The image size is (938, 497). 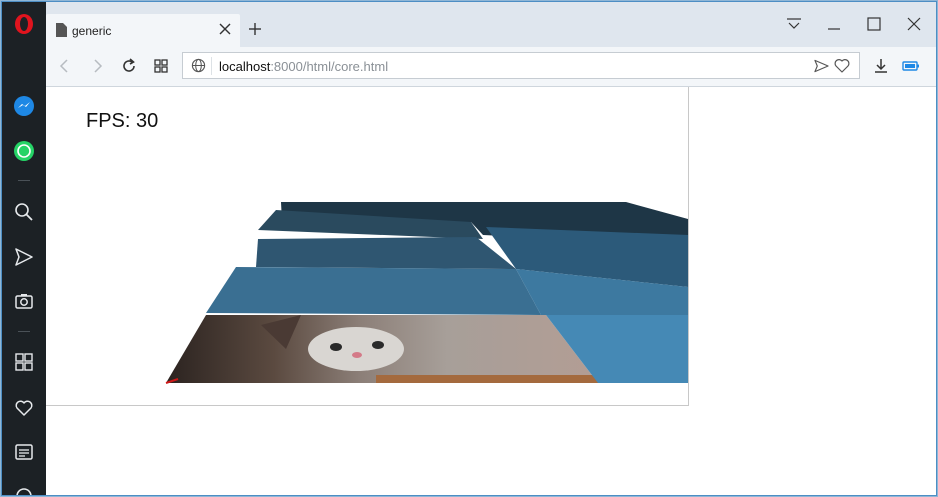 What do you see at coordinates (129, 66) in the screenshot?
I see `reload-icon` at bounding box center [129, 66].